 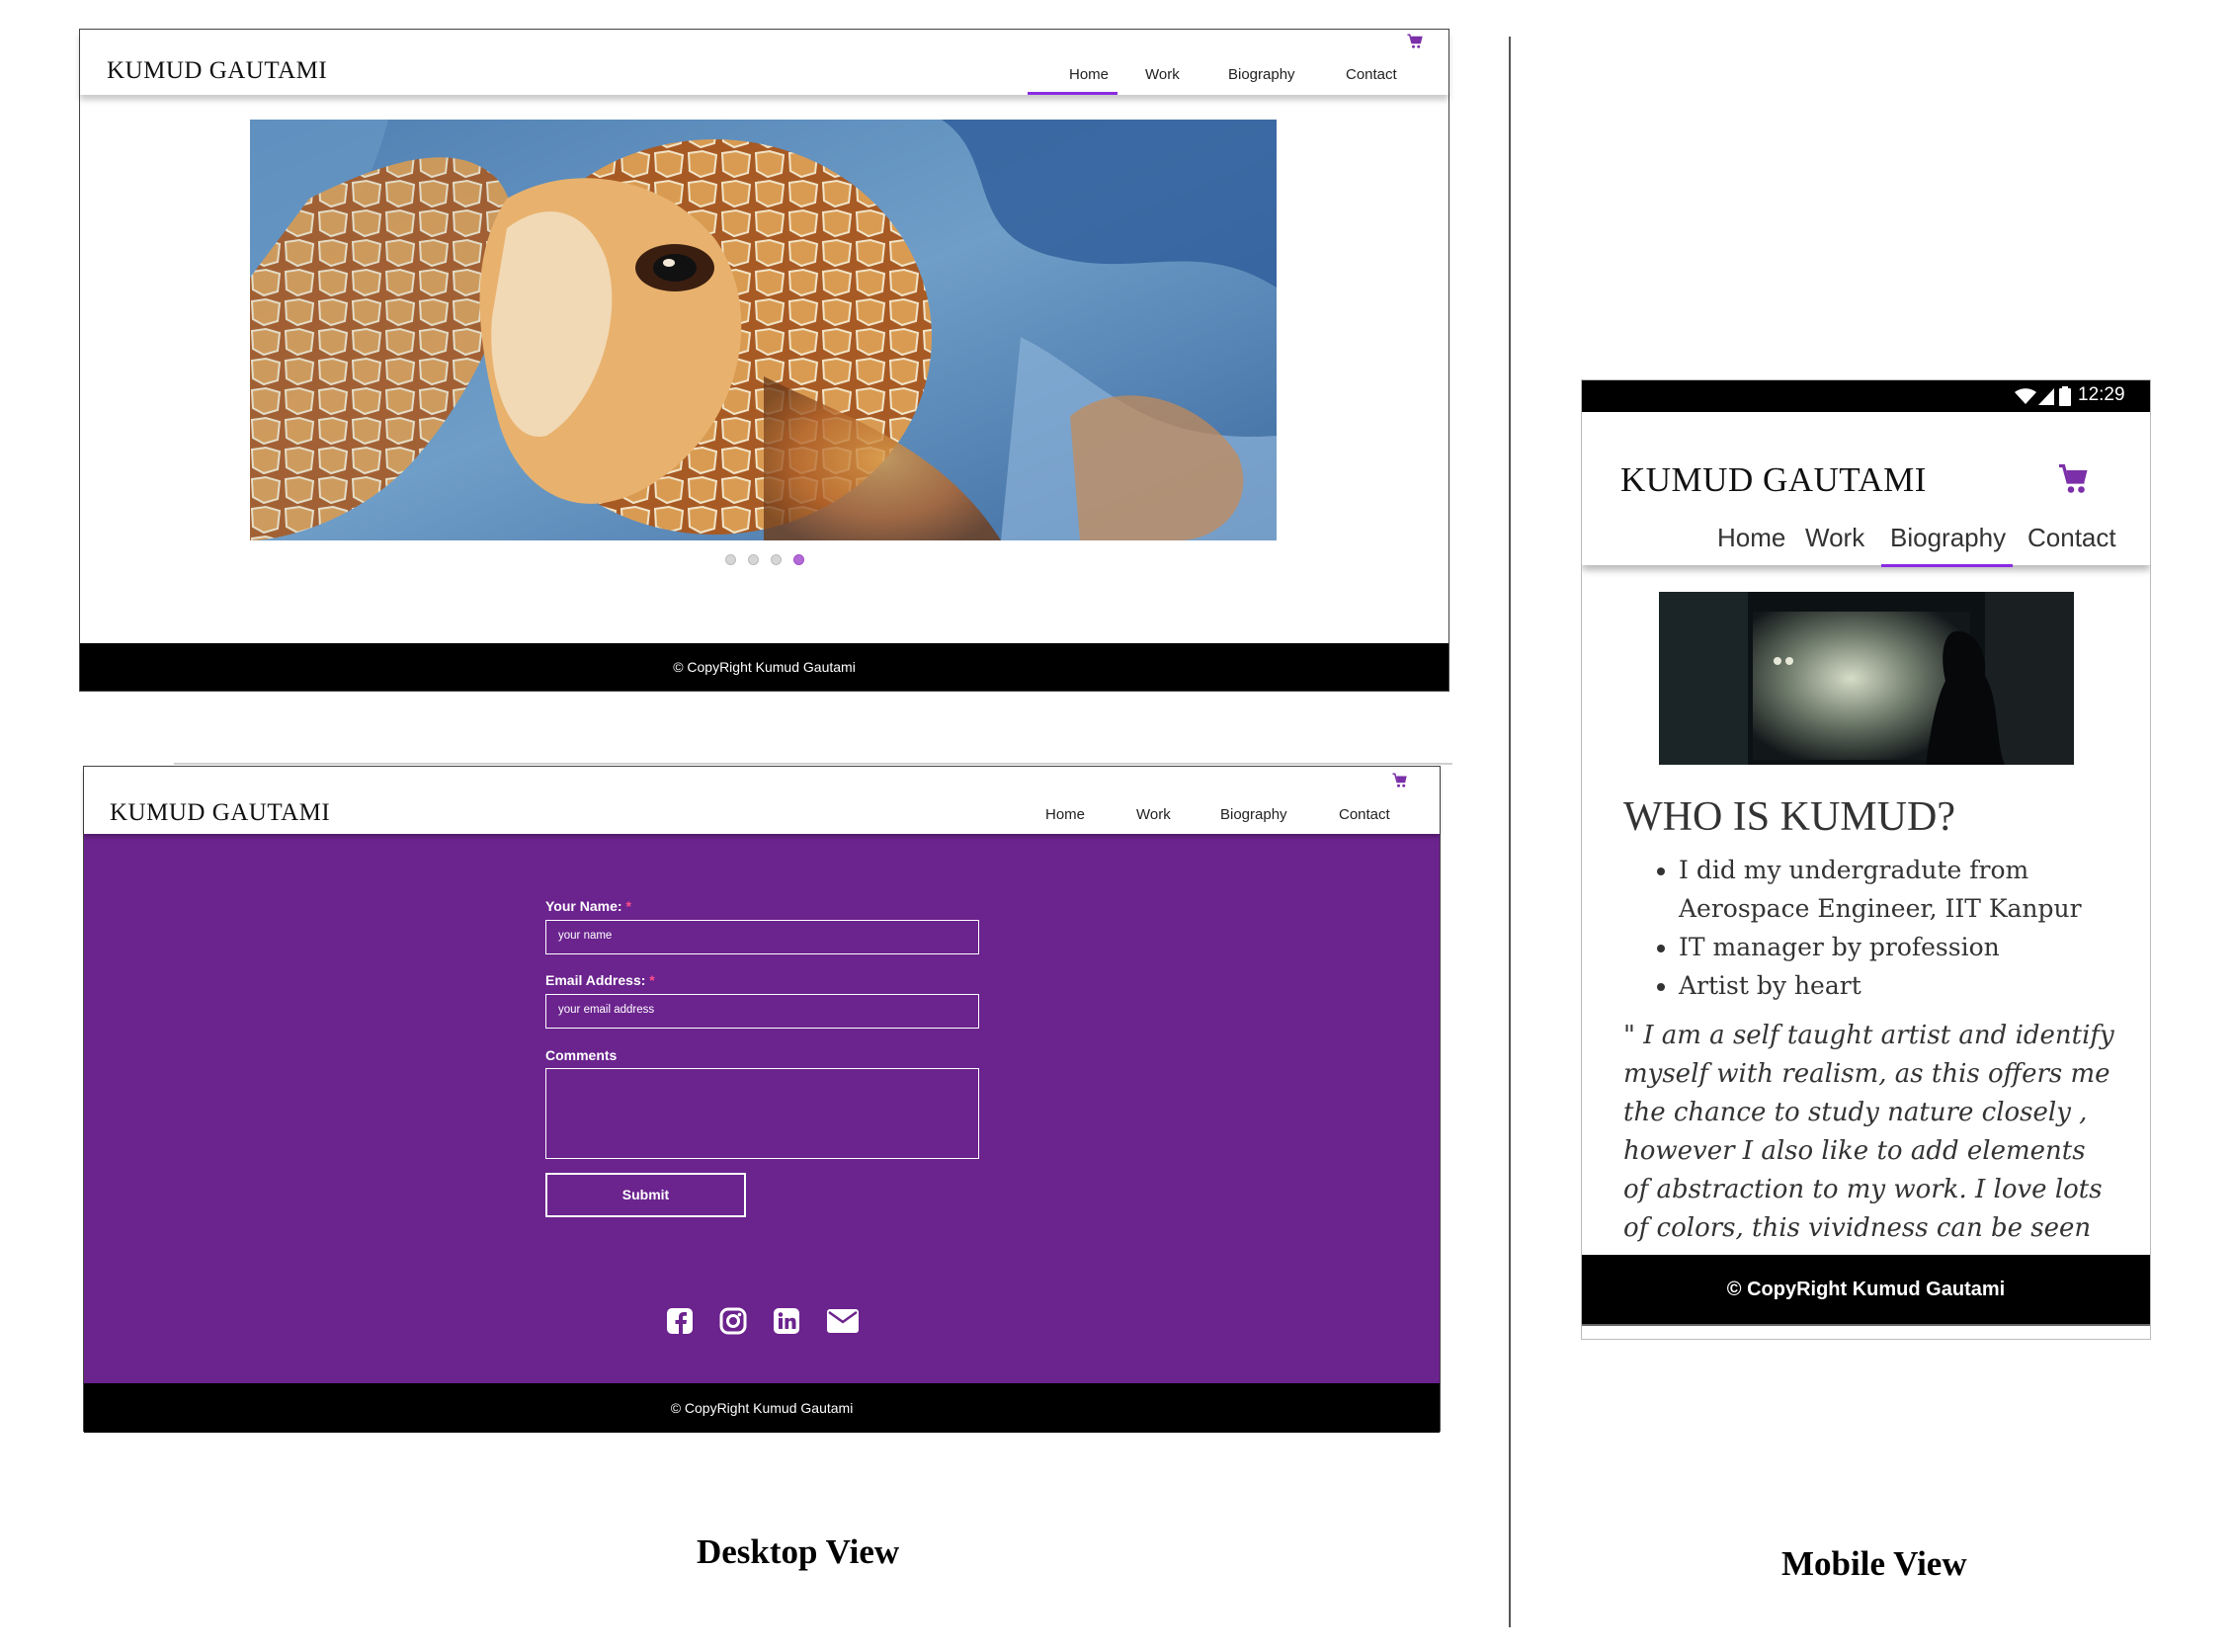 I want to click on envelope-icon, so click(x=843, y=1321).